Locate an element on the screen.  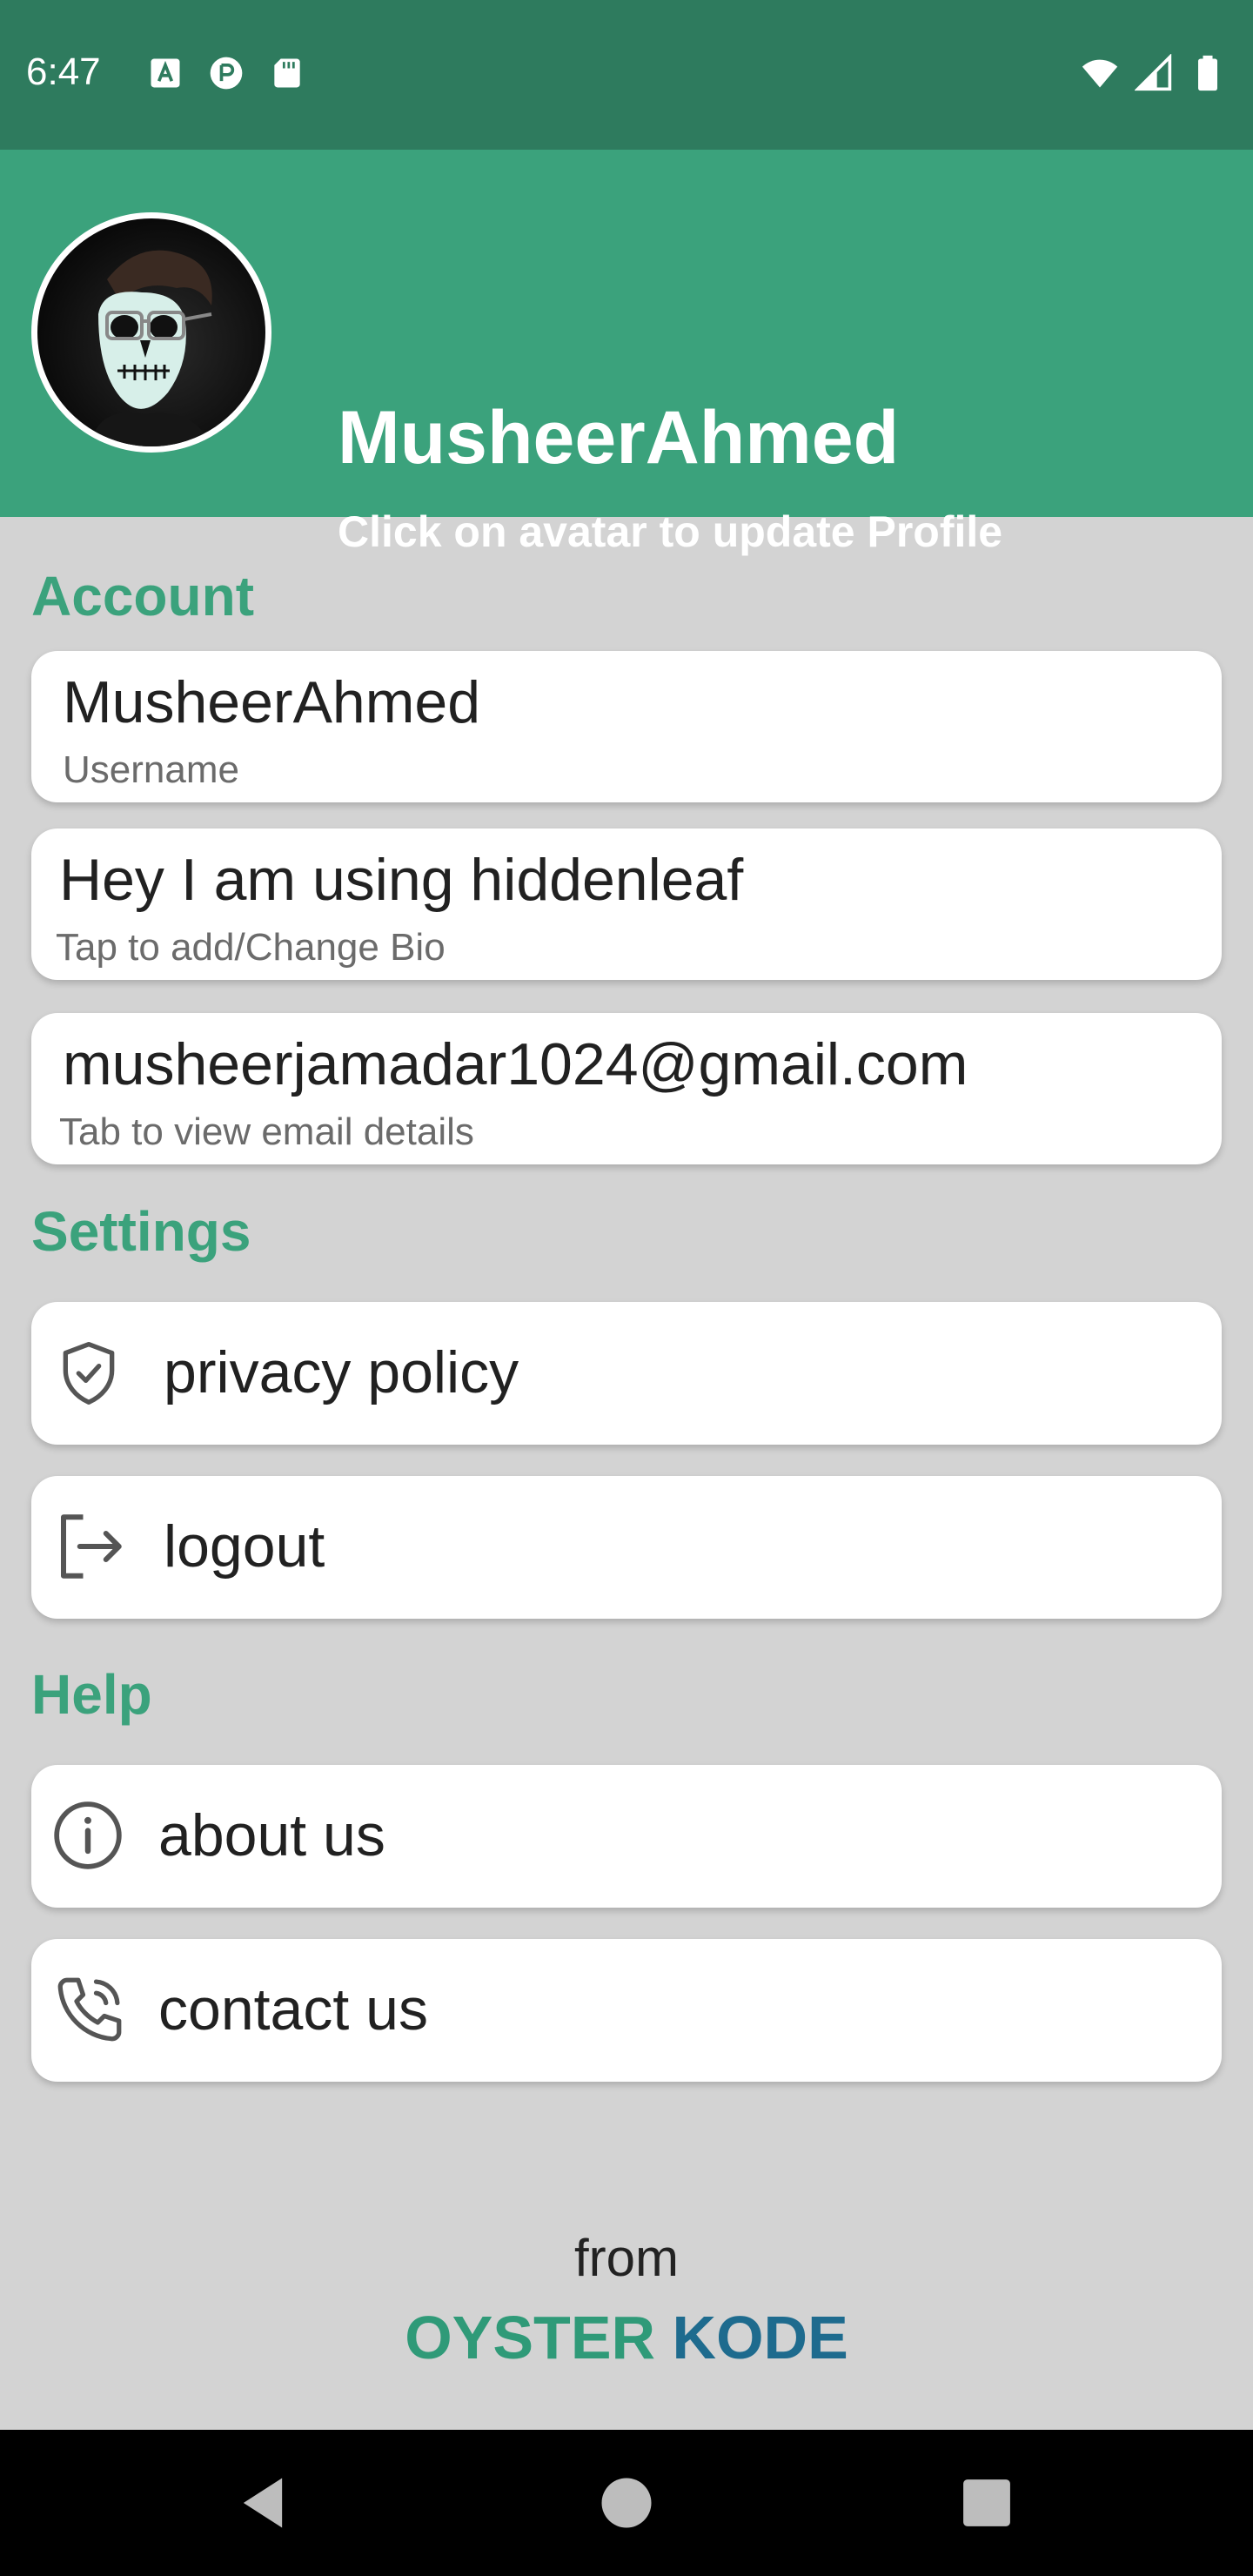
section-title-help: Help is located at coordinates (91, 1695).